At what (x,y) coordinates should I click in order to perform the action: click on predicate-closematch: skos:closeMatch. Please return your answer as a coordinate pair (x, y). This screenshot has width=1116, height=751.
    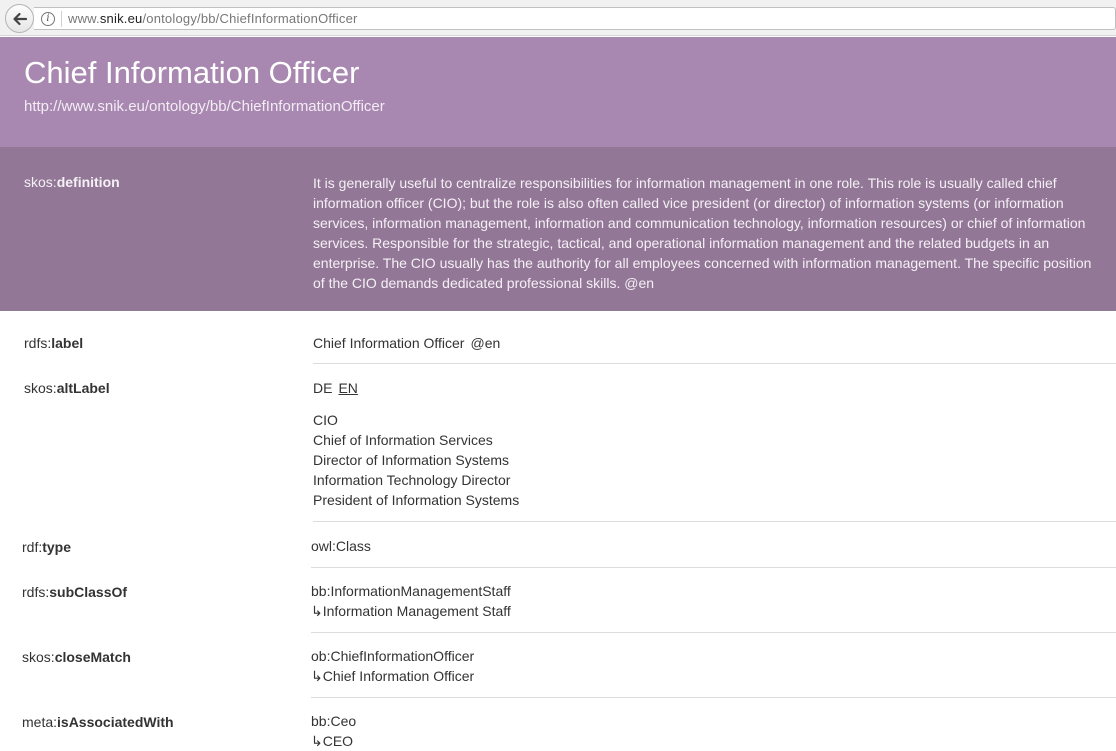
    Looking at the image, I should click on (76, 657).